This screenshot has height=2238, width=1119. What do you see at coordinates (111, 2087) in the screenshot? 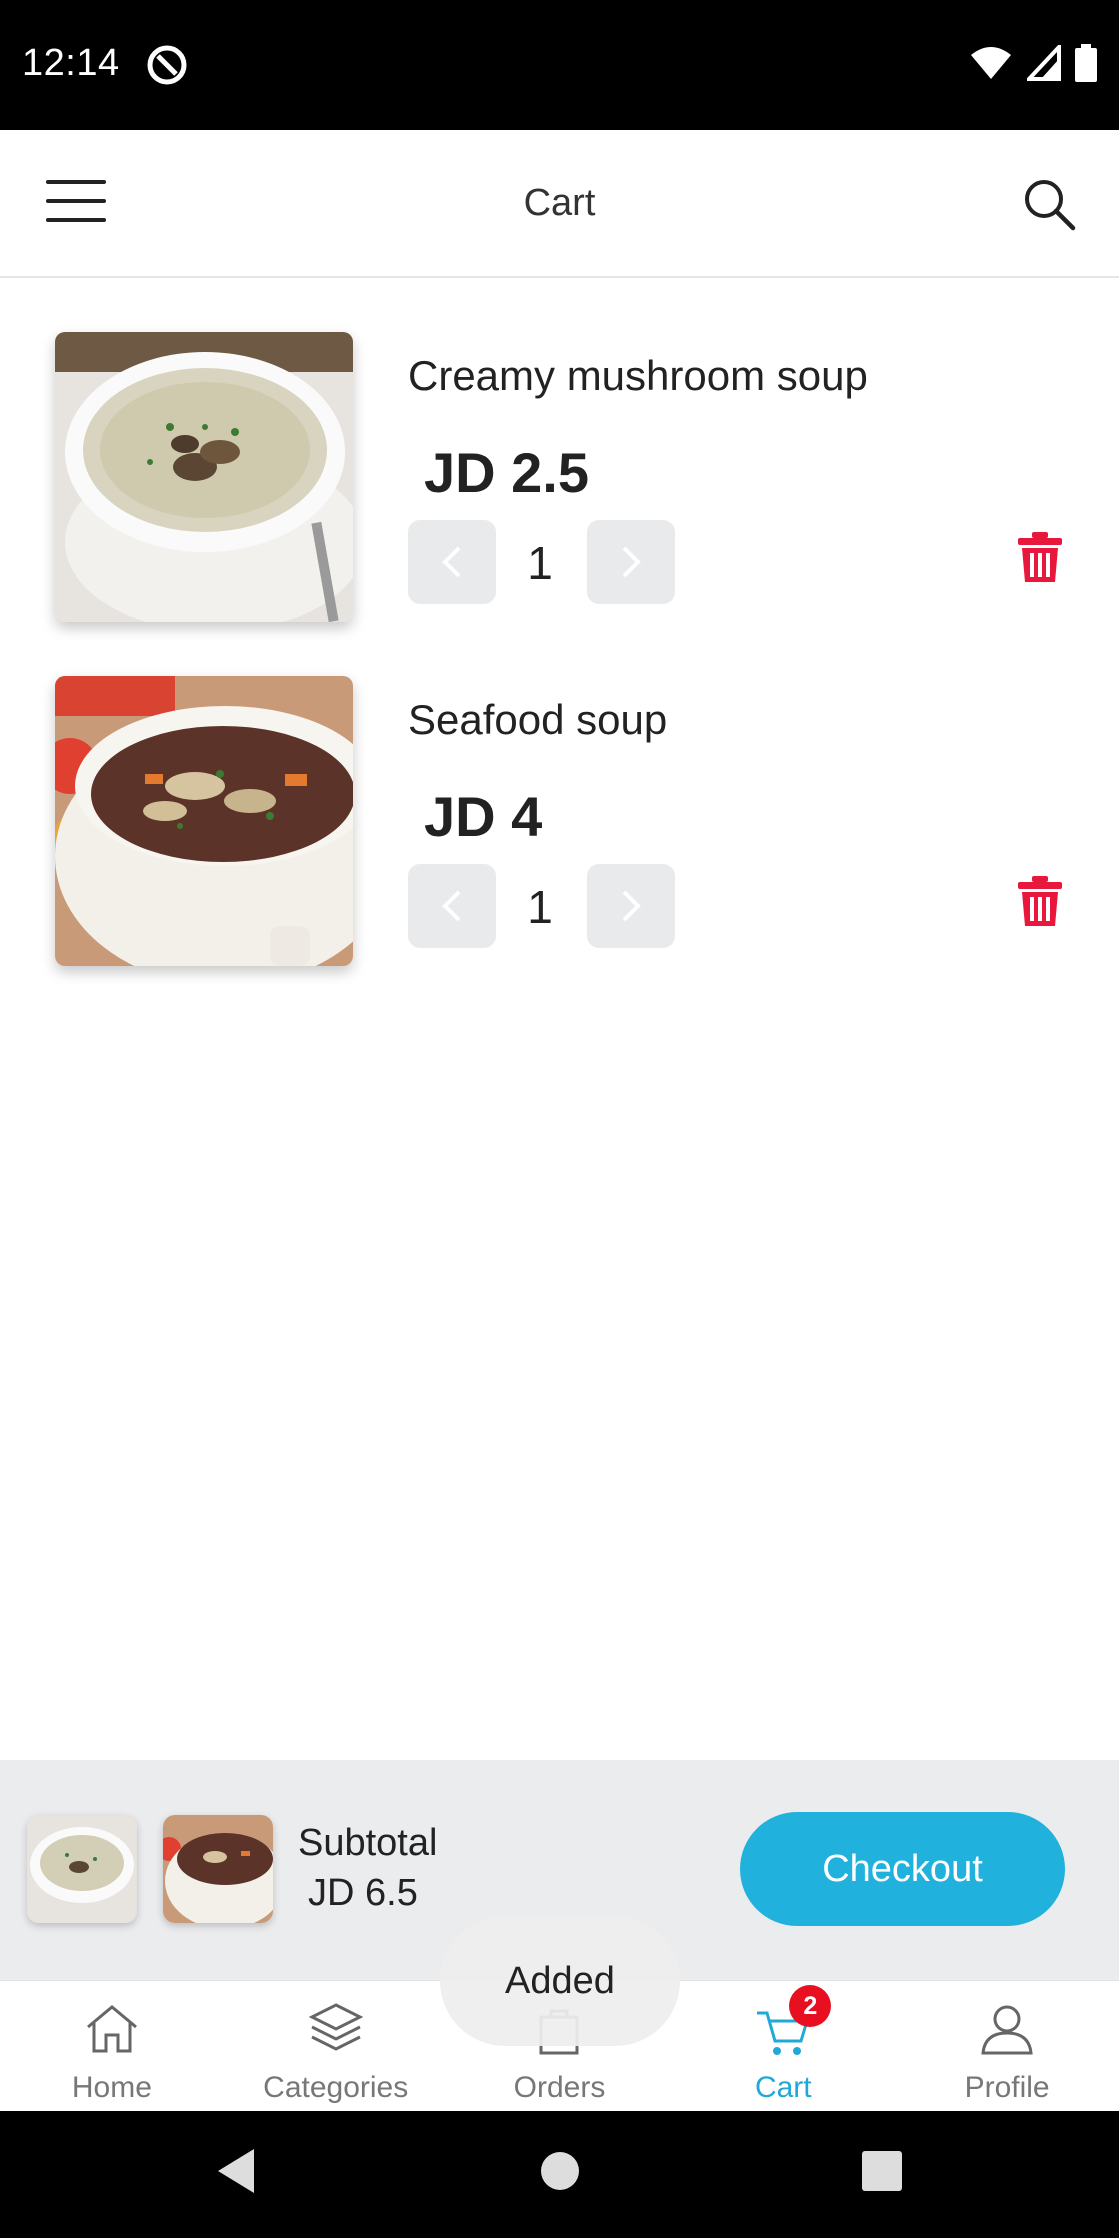
I see `nav-label: Home` at bounding box center [111, 2087].